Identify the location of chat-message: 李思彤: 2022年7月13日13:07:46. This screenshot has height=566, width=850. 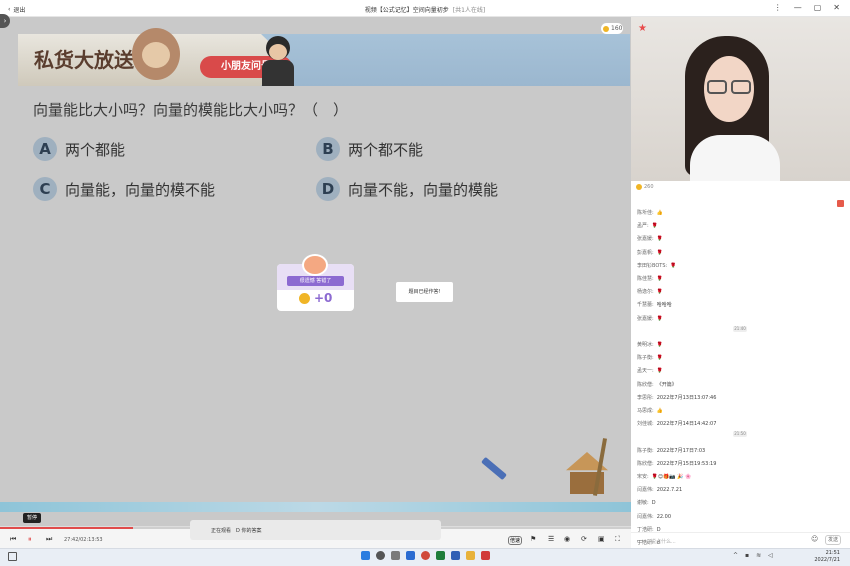
(676, 397).